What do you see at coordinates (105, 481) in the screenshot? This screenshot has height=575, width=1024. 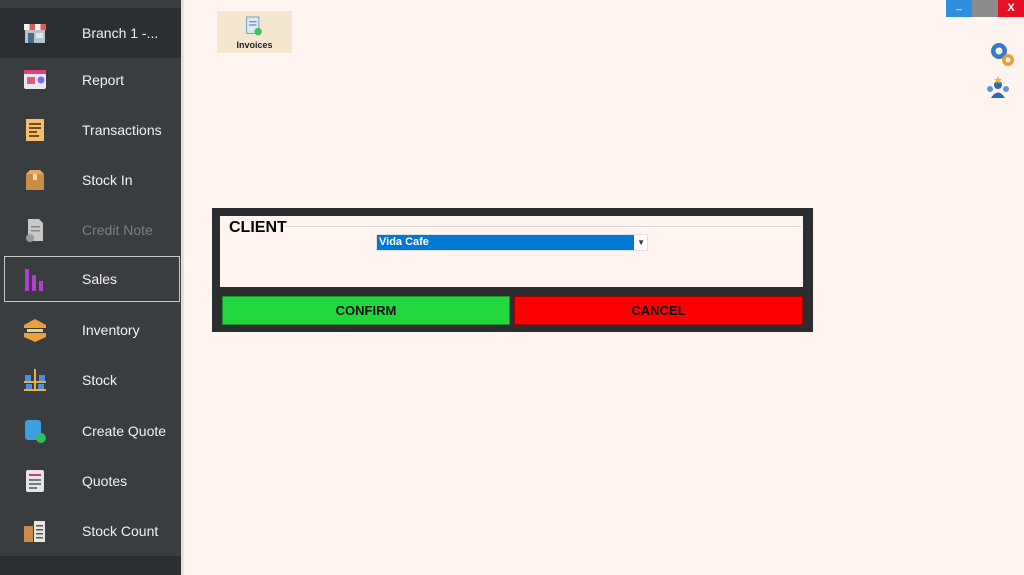 I see `sidebar-item-label: Quotes` at bounding box center [105, 481].